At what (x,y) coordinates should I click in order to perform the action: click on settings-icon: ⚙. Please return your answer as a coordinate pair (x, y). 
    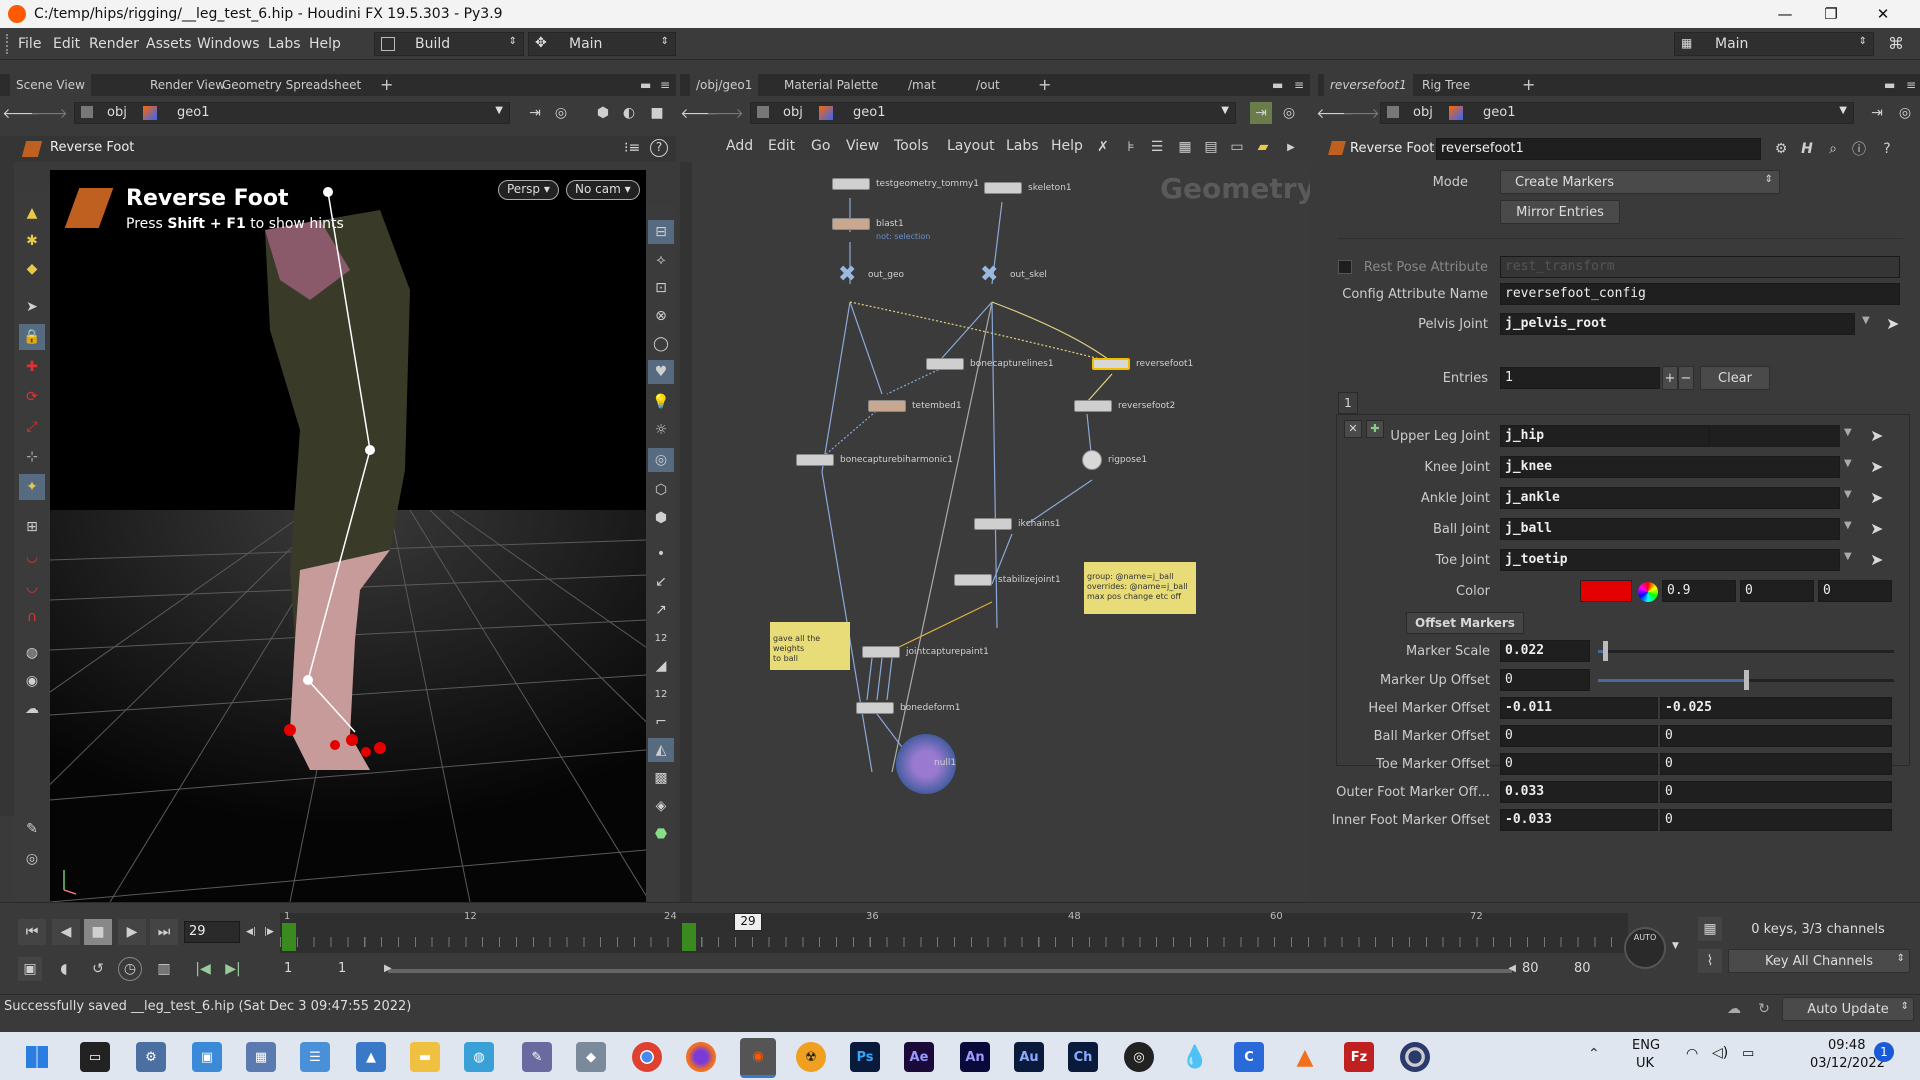
    Looking at the image, I should click on (151, 1057).